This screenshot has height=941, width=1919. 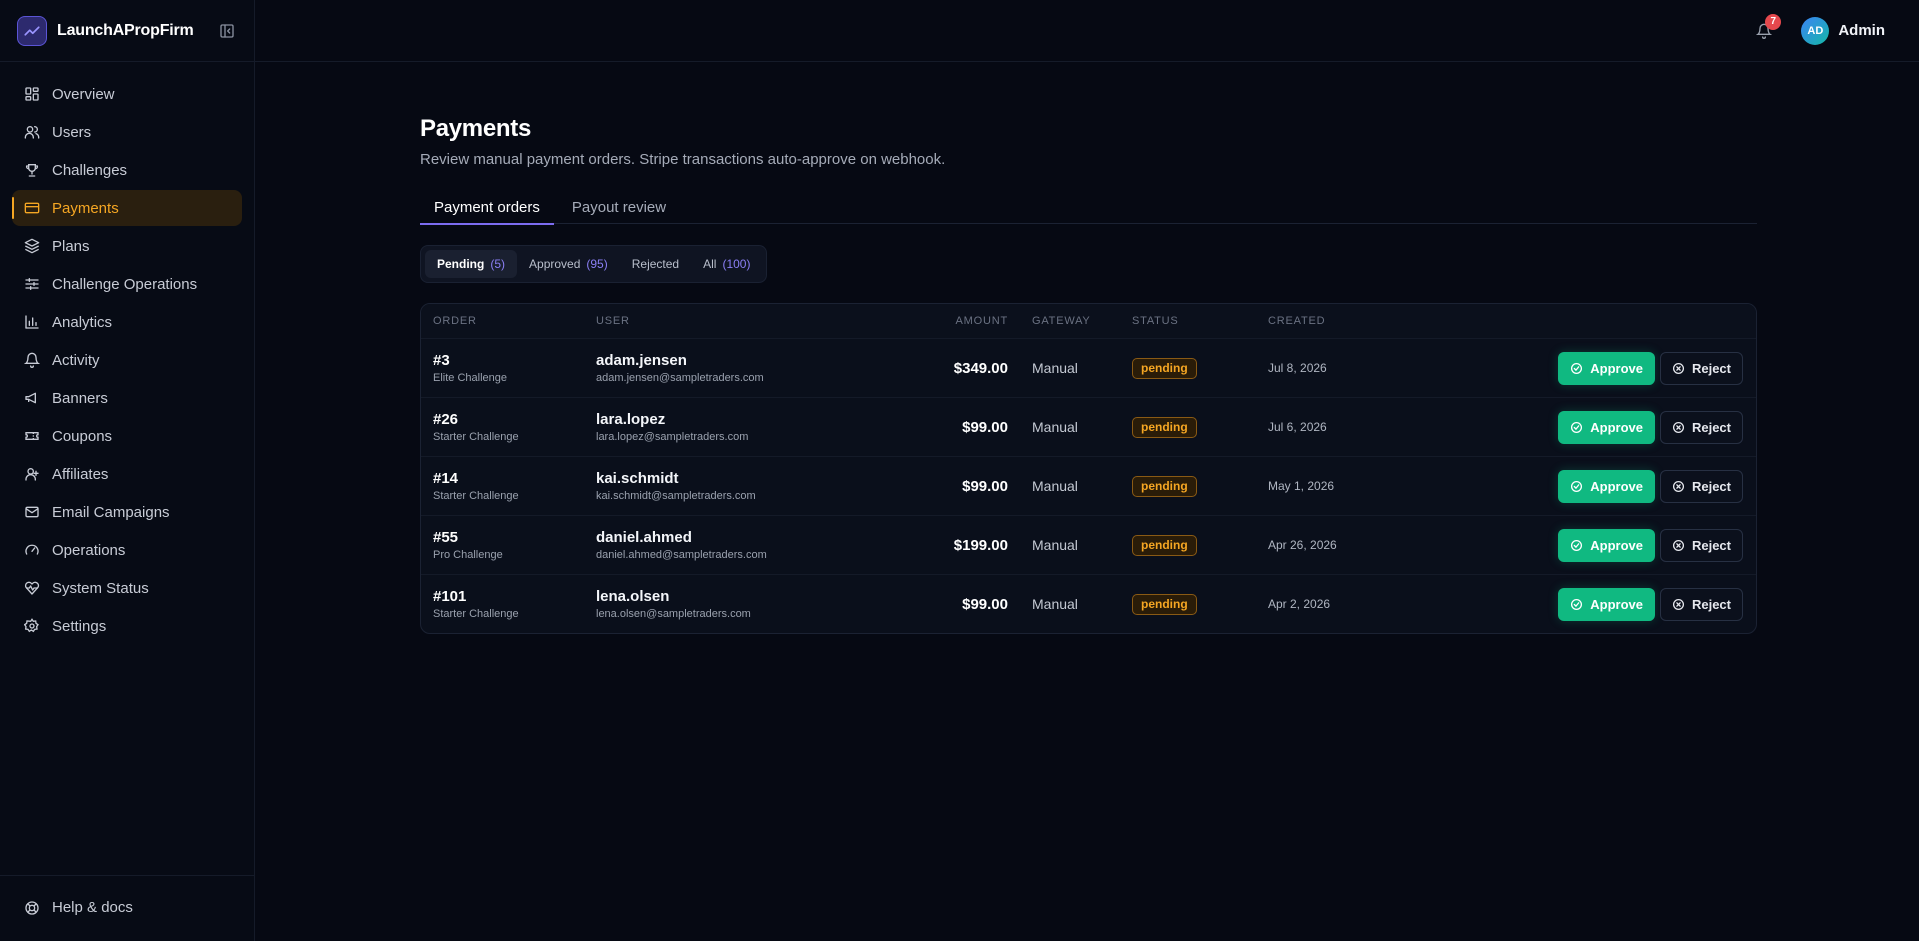 What do you see at coordinates (514, 537) in the screenshot?
I see `order-id: #55` at bounding box center [514, 537].